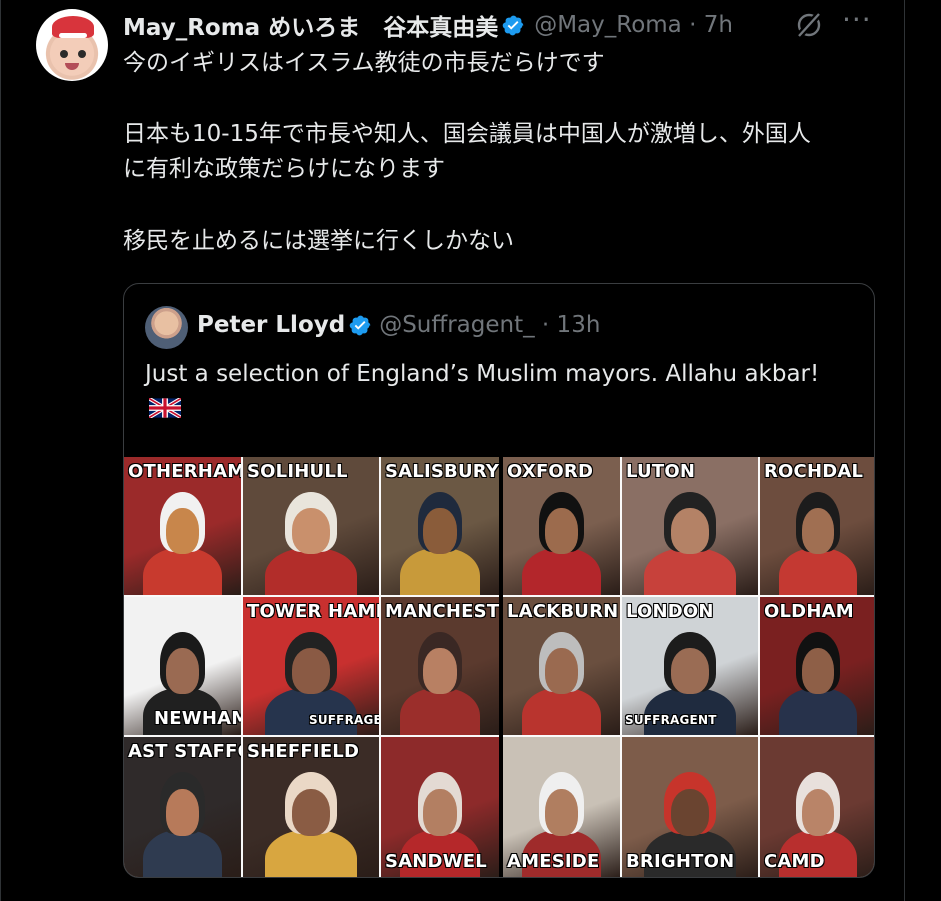 The width and height of the screenshot is (941, 901). Describe the element at coordinates (313, 611) in the screenshot. I see `mayor-location-label: TOWER HAMLETS` at that location.